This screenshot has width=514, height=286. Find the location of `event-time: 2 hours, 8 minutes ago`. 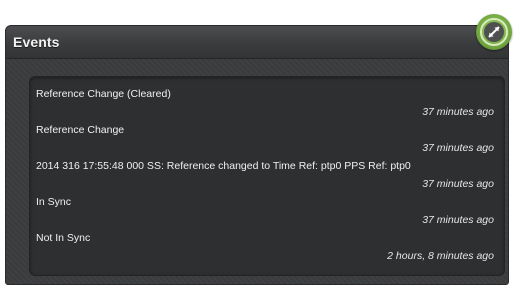

event-time: 2 hours, 8 minutes ago is located at coordinates (440, 256).